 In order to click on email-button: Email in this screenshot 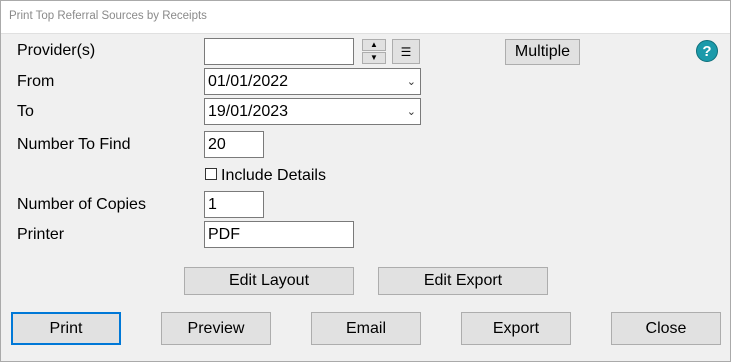, I will do `click(366, 328)`.